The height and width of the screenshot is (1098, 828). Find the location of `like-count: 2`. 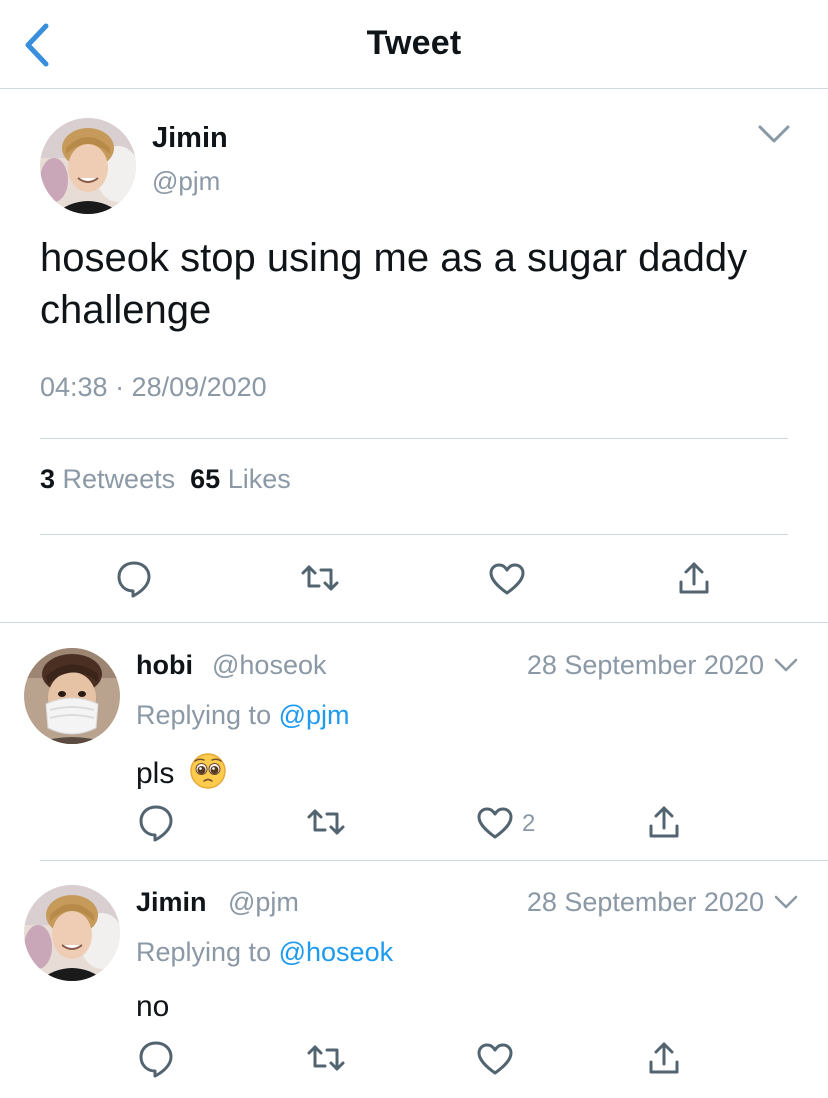

like-count: 2 is located at coordinates (529, 823).